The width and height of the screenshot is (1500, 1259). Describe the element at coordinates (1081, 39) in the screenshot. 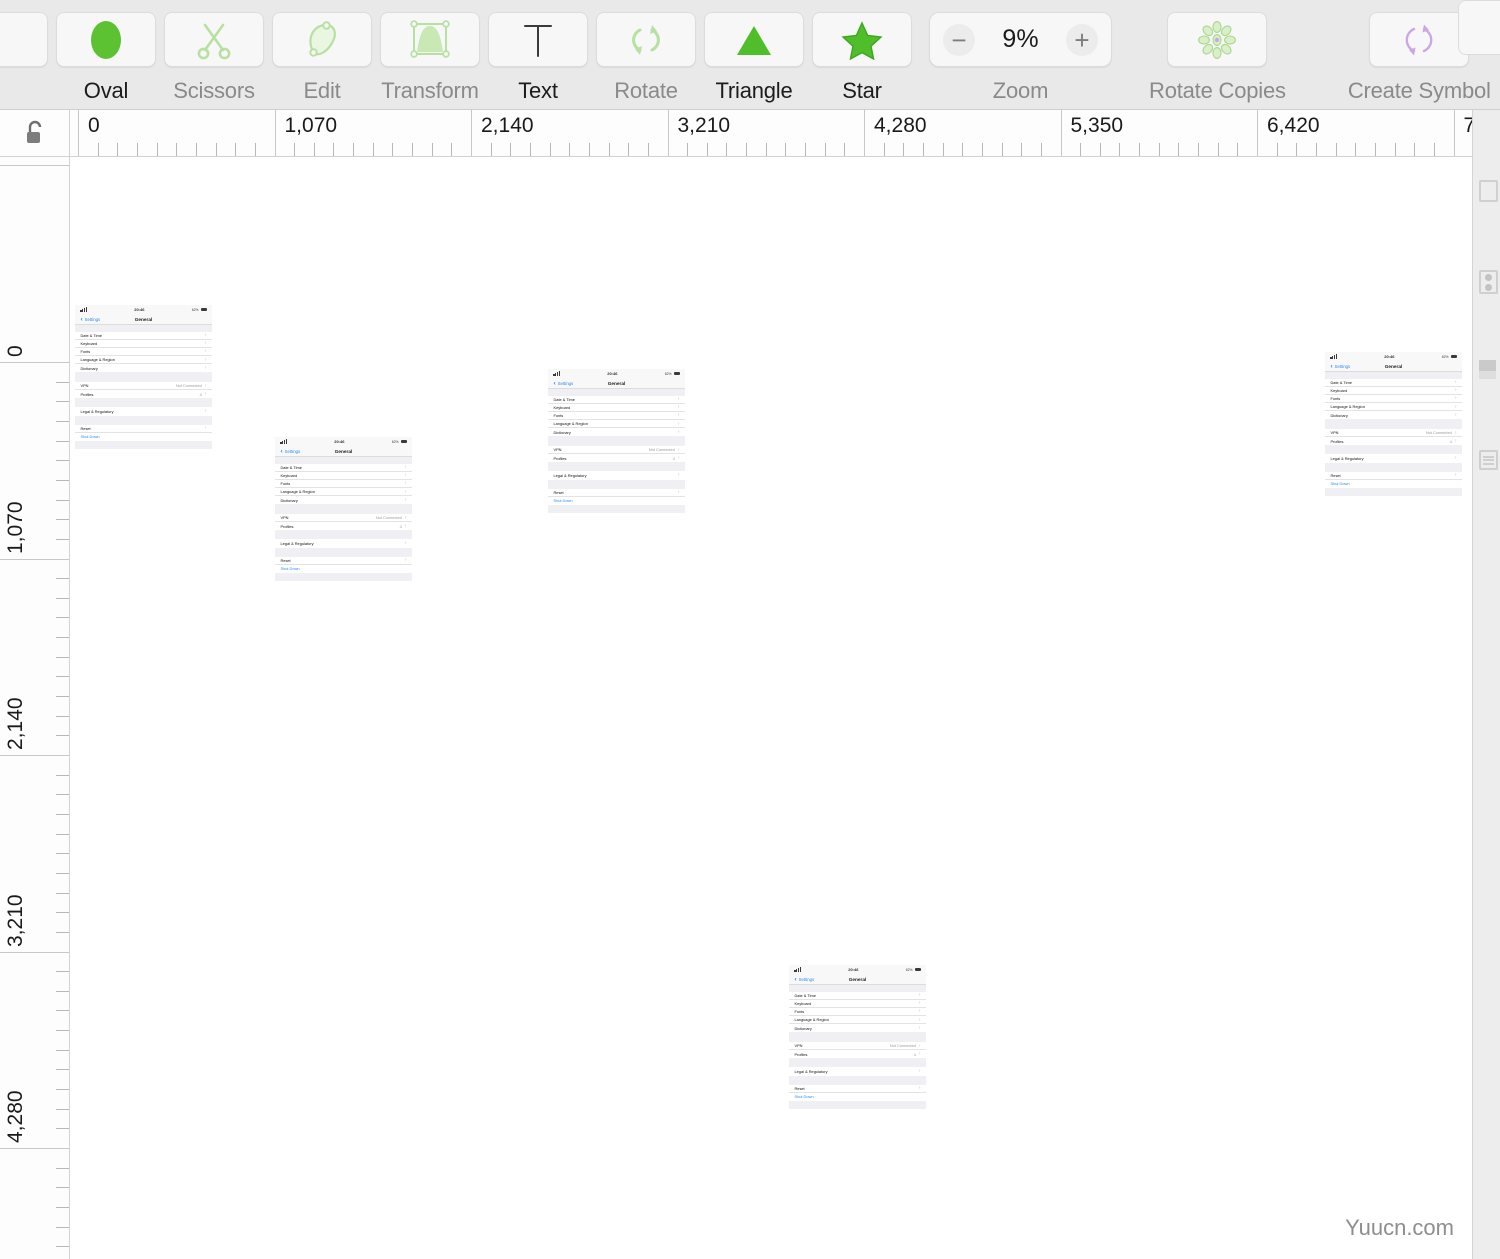

I see `zoom-in-button: +` at that location.